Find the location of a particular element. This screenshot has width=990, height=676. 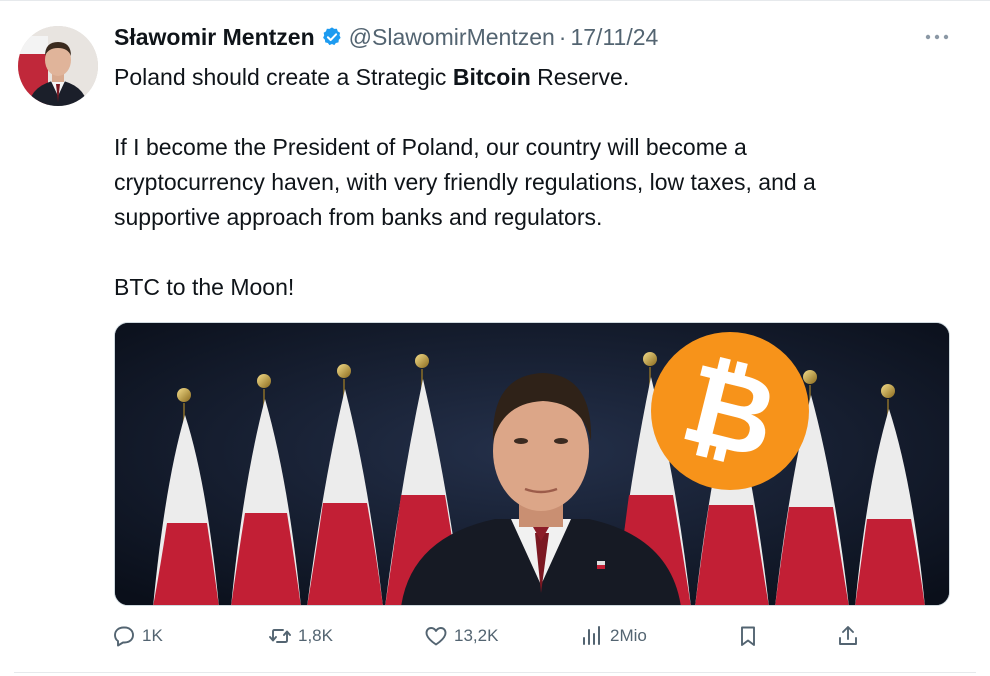

tweet-paragraph-3: BTC to the Moon! is located at coordinates (204, 287).